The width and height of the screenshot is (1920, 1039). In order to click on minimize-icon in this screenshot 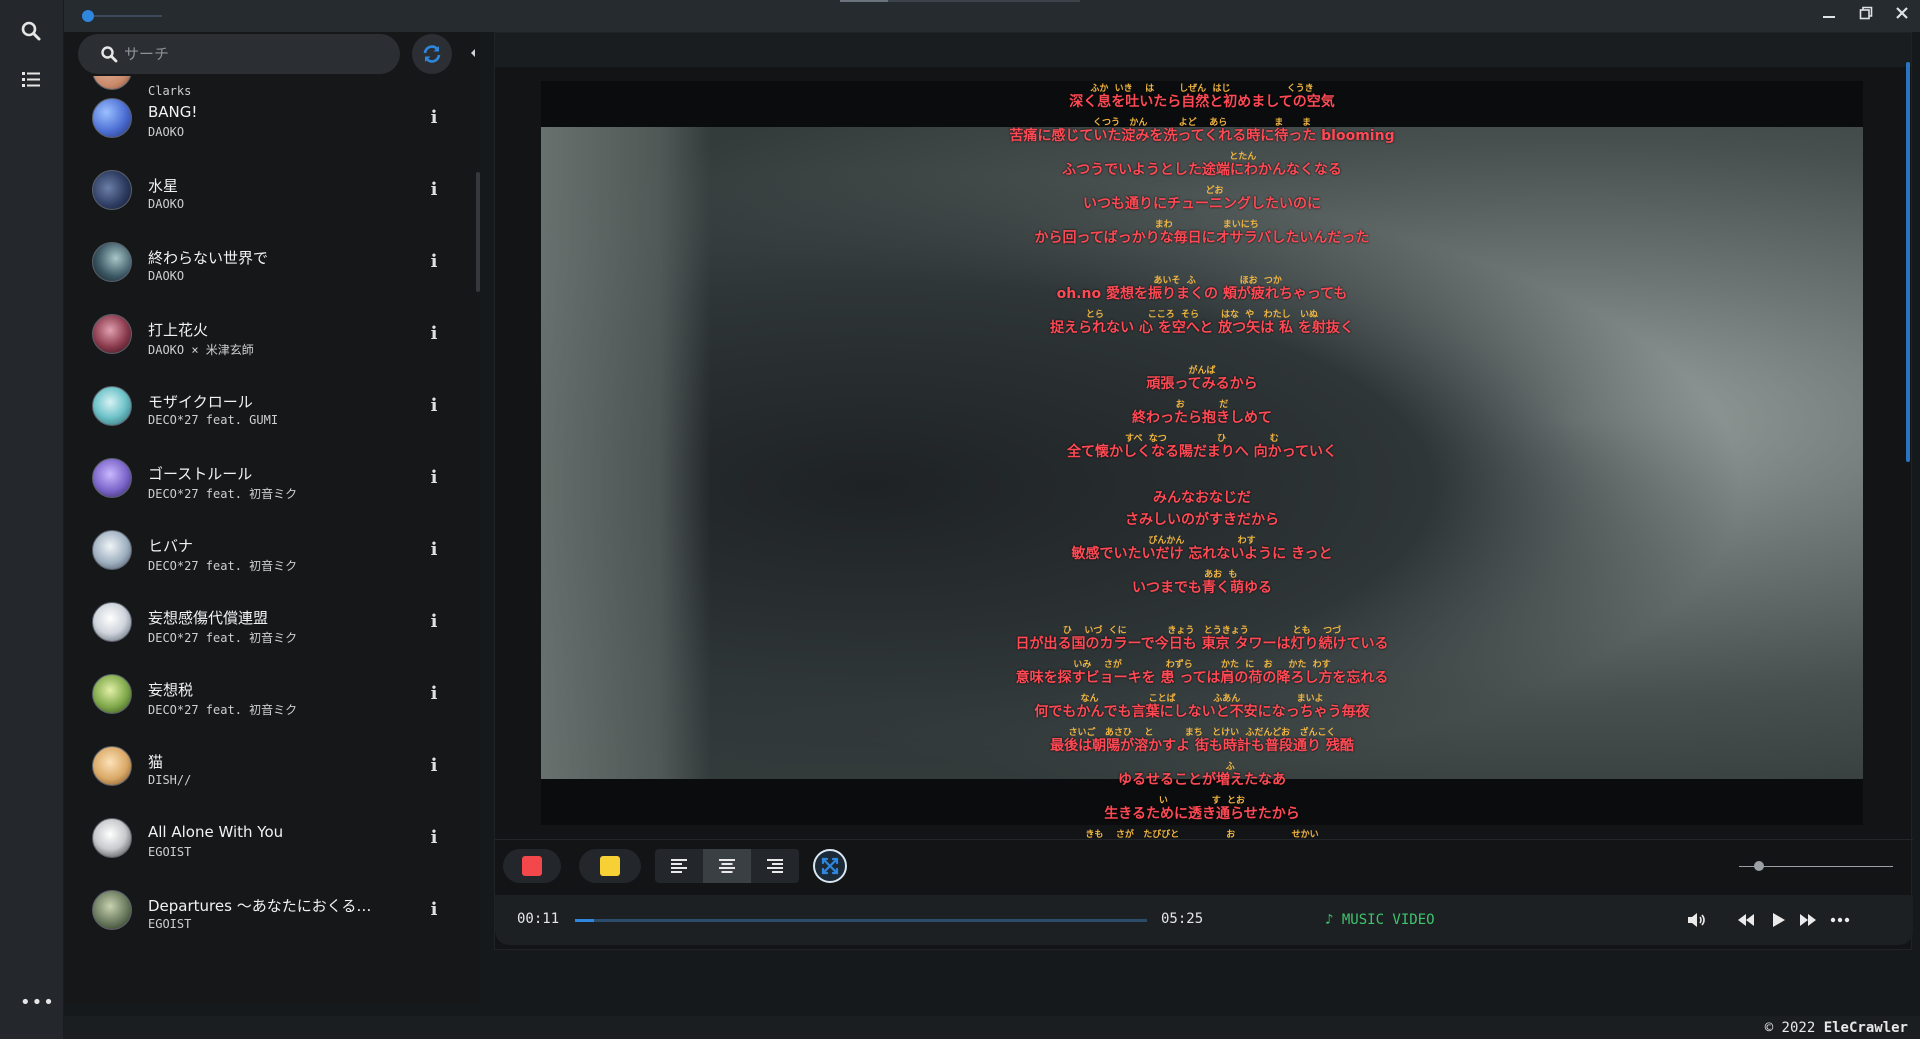, I will do `click(1829, 17)`.